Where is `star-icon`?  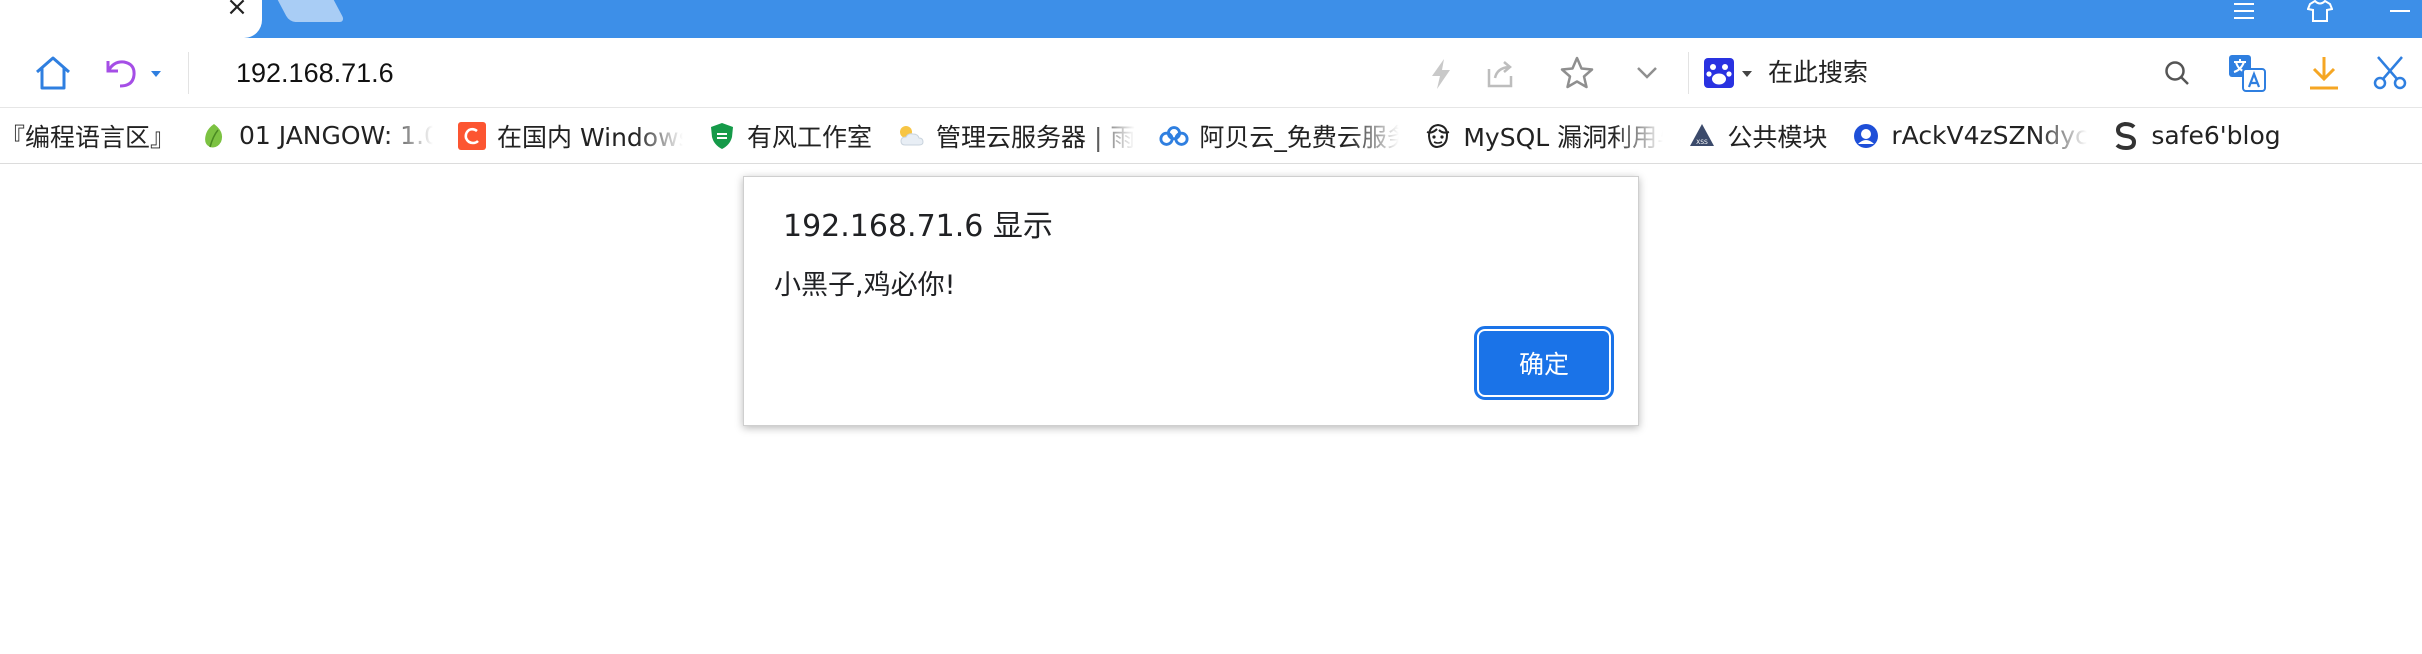 star-icon is located at coordinates (1577, 73).